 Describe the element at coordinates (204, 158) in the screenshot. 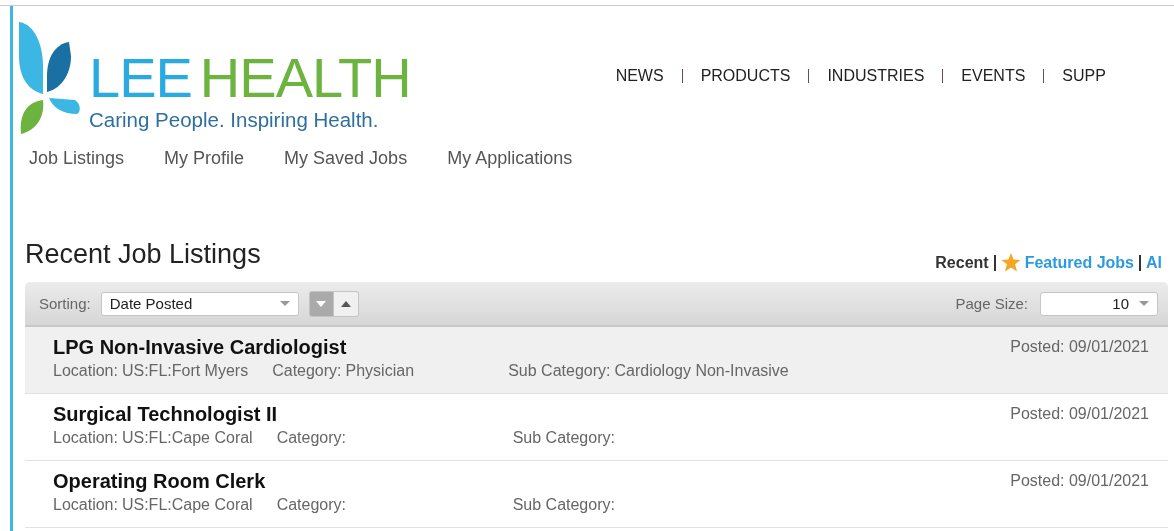

I see `nav-tab: My Profile` at that location.